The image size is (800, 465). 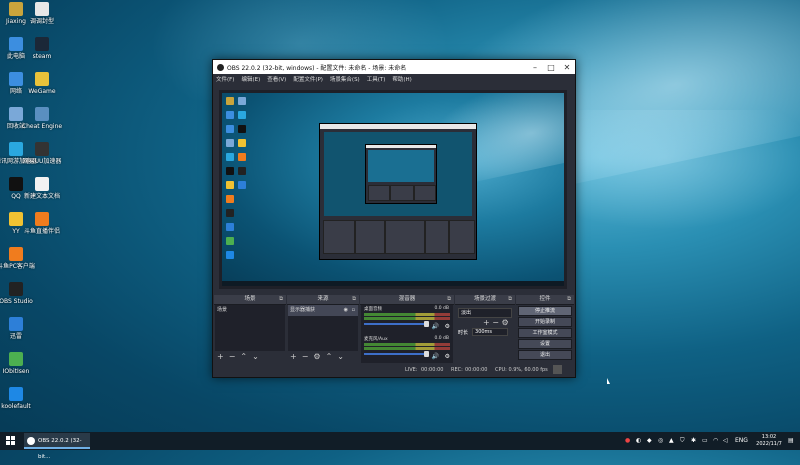 What do you see at coordinates (535, 67) in the screenshot?
I see `minimize-icon: –` at bounding box center [535, 67].